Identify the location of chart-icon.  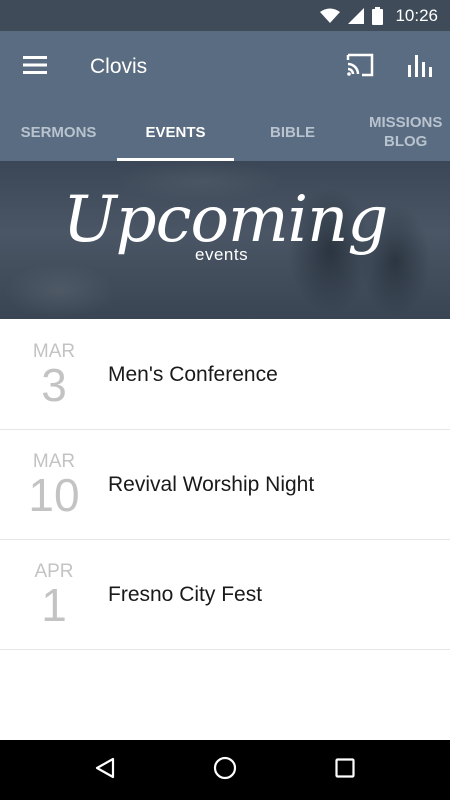
(420, 67).